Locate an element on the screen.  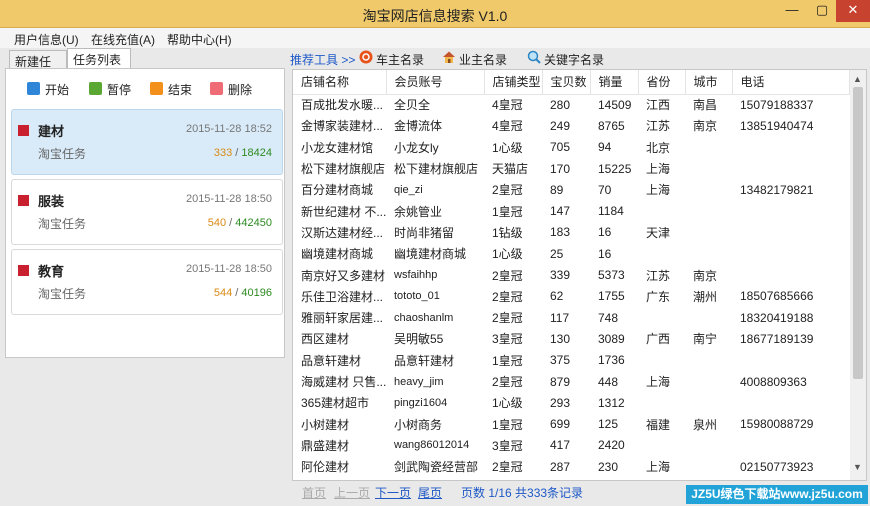
last-page-link: 尾页 is located at coordinates (430, 492).